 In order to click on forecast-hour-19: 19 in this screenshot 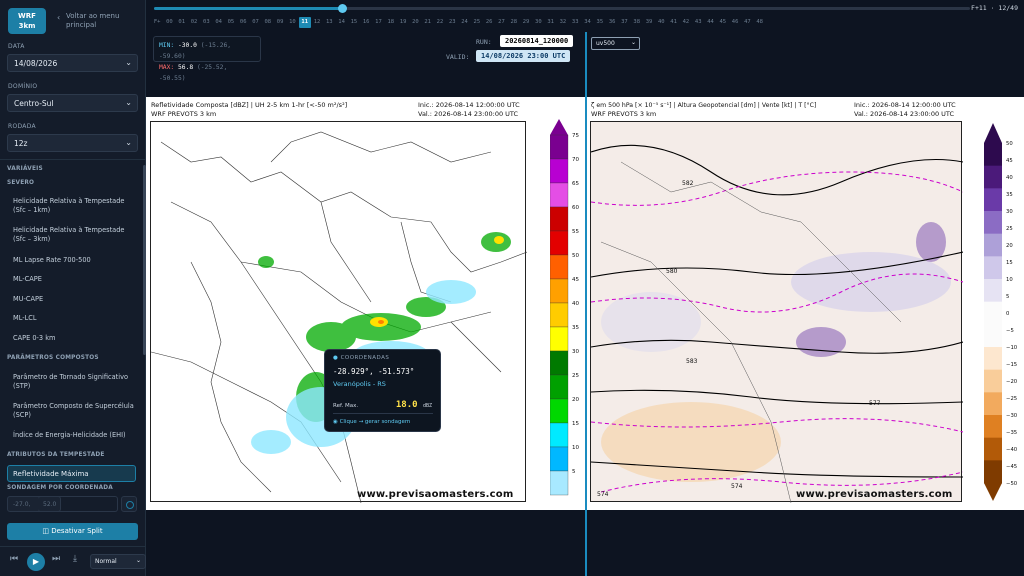, I will do `click(403, 22)`.